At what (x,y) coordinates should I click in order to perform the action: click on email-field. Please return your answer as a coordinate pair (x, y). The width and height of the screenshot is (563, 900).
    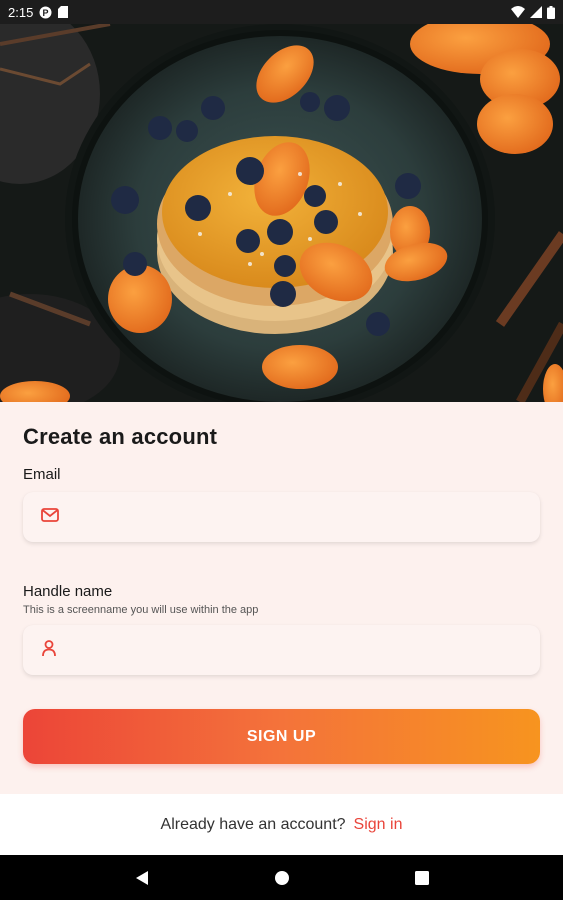
    Looking at the image, I should click on (281, 517).